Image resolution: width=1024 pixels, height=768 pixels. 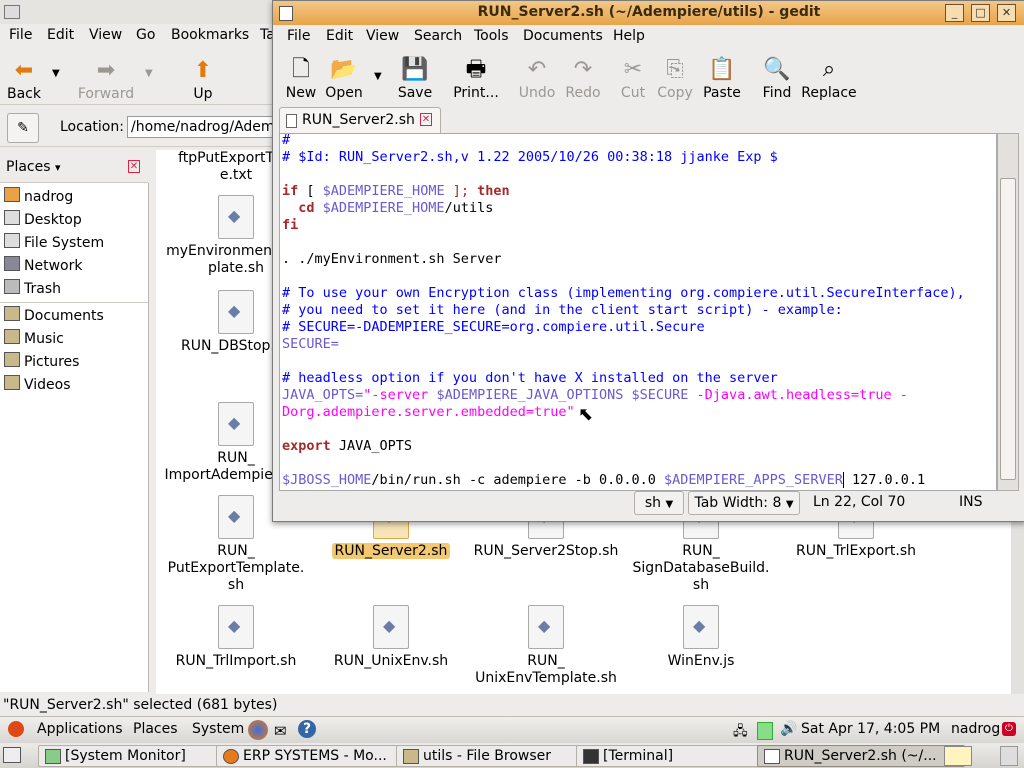 I want to click on open-label: Open, so click(x=344, y=93).